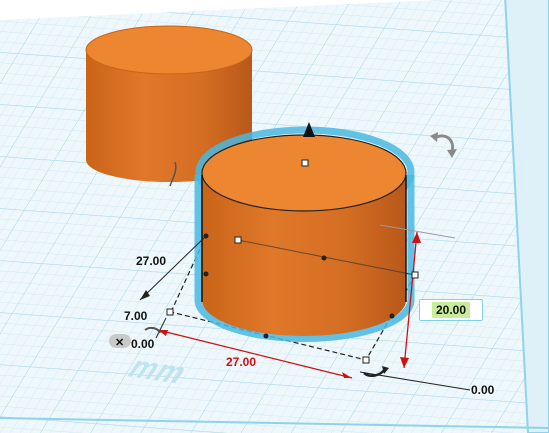  I want to click on length-value: 7.00, so click(135, 316).